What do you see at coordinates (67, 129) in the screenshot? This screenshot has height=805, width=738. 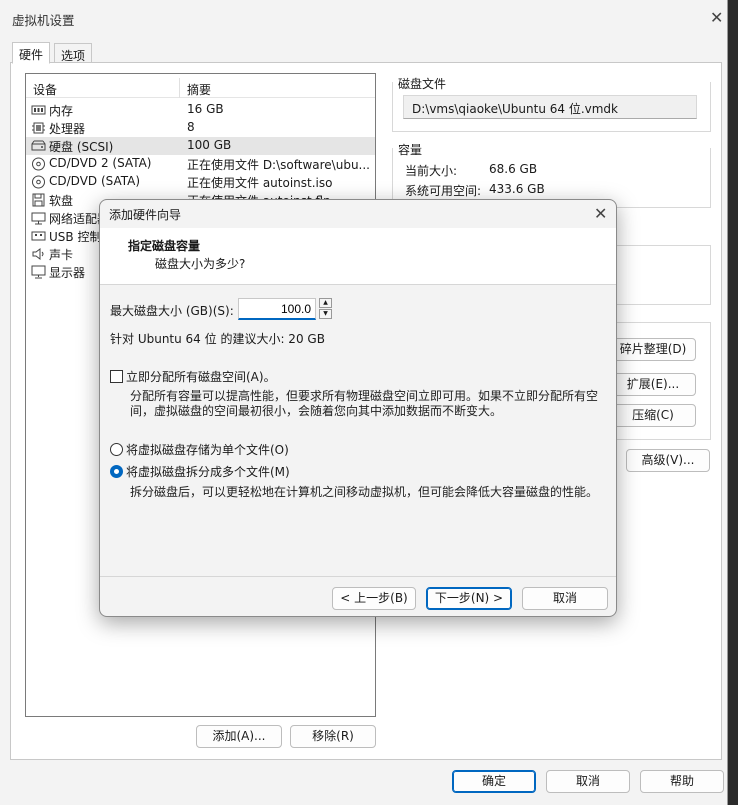 I see `device-name: 处理器` at bounding box center [67, 129].